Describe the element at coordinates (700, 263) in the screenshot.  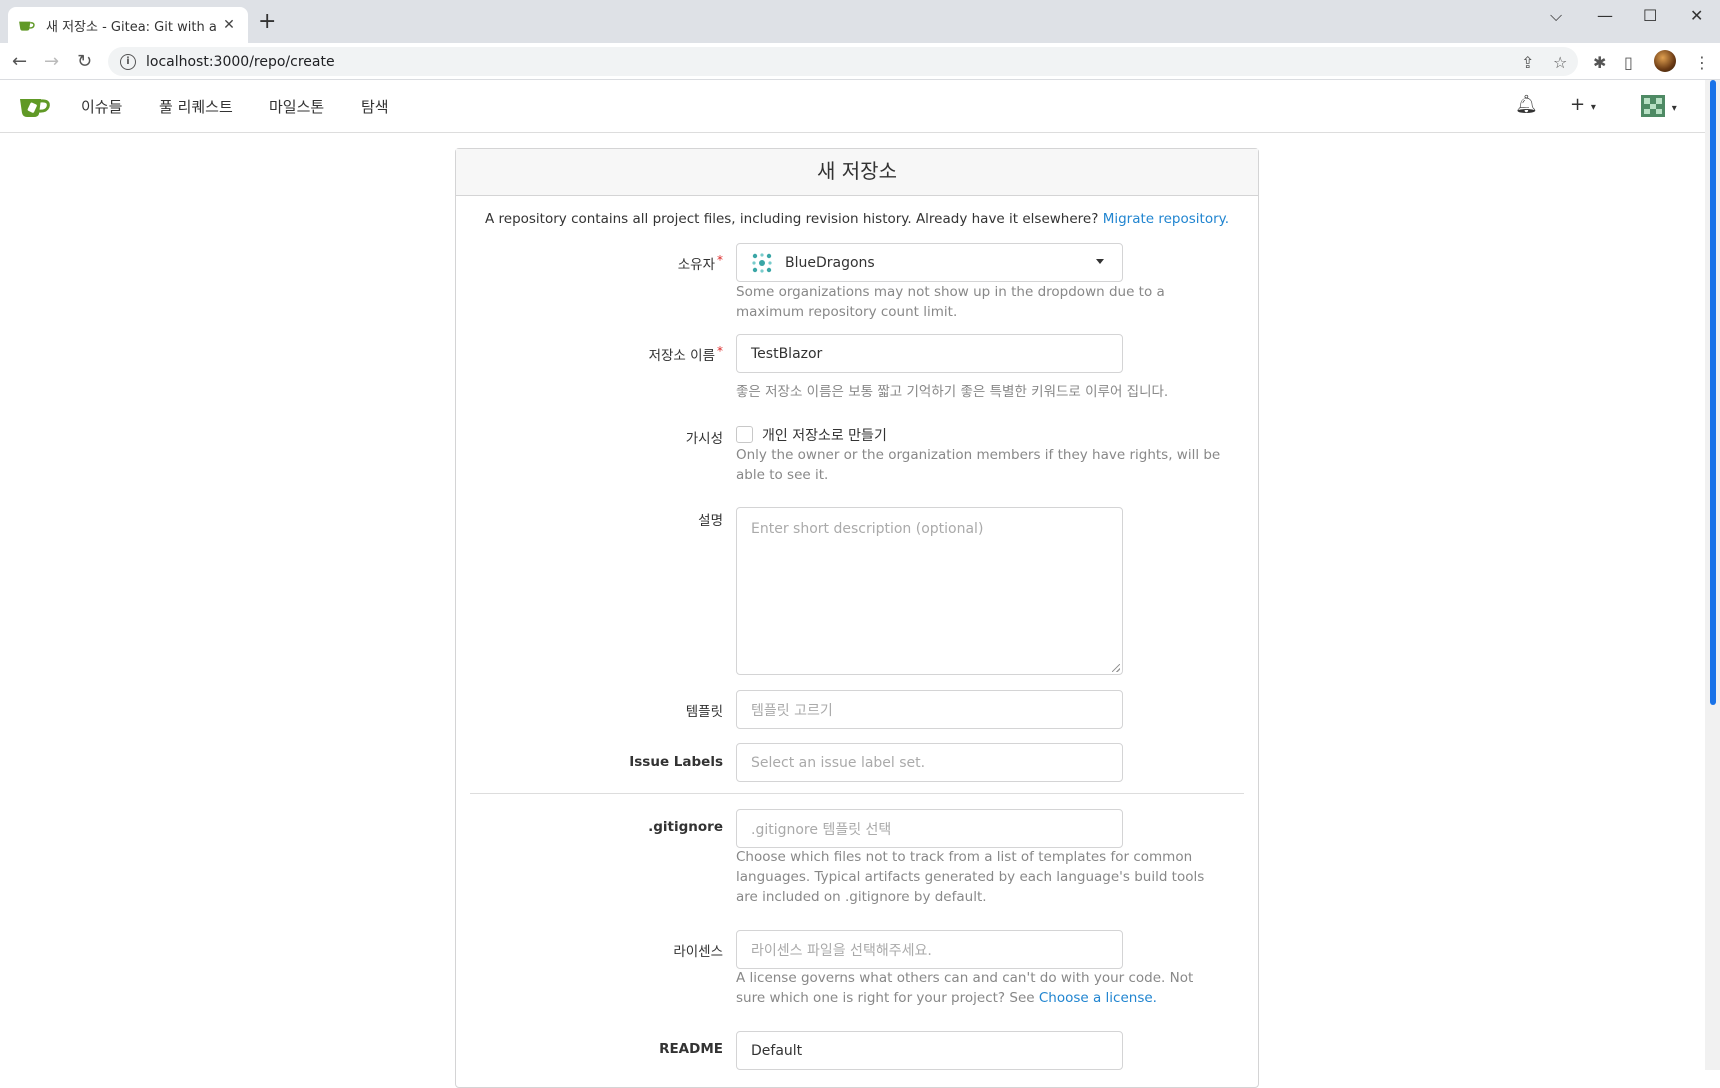
I see `owner-label: 소유자 *` at that location.